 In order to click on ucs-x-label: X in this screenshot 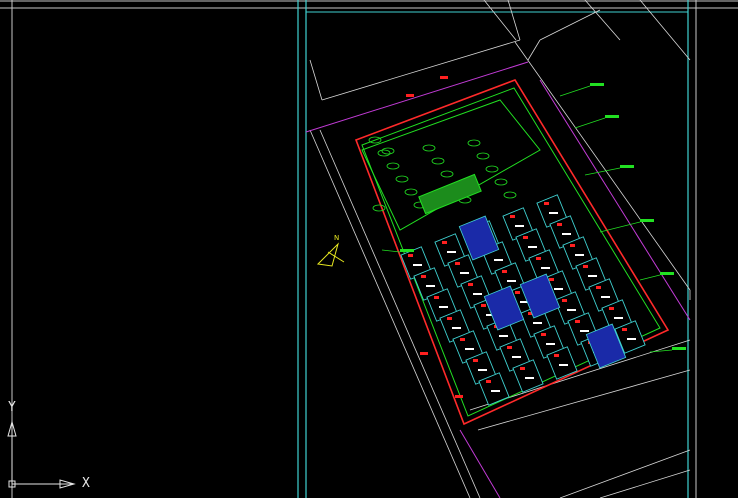, I will do `click(86, 483)`.